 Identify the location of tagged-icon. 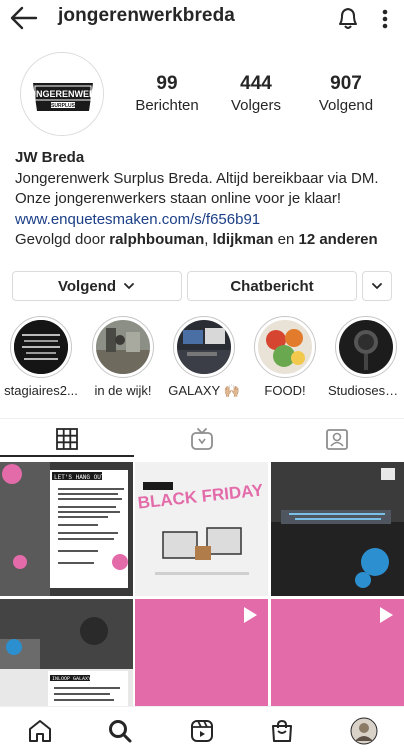
(337, 439).